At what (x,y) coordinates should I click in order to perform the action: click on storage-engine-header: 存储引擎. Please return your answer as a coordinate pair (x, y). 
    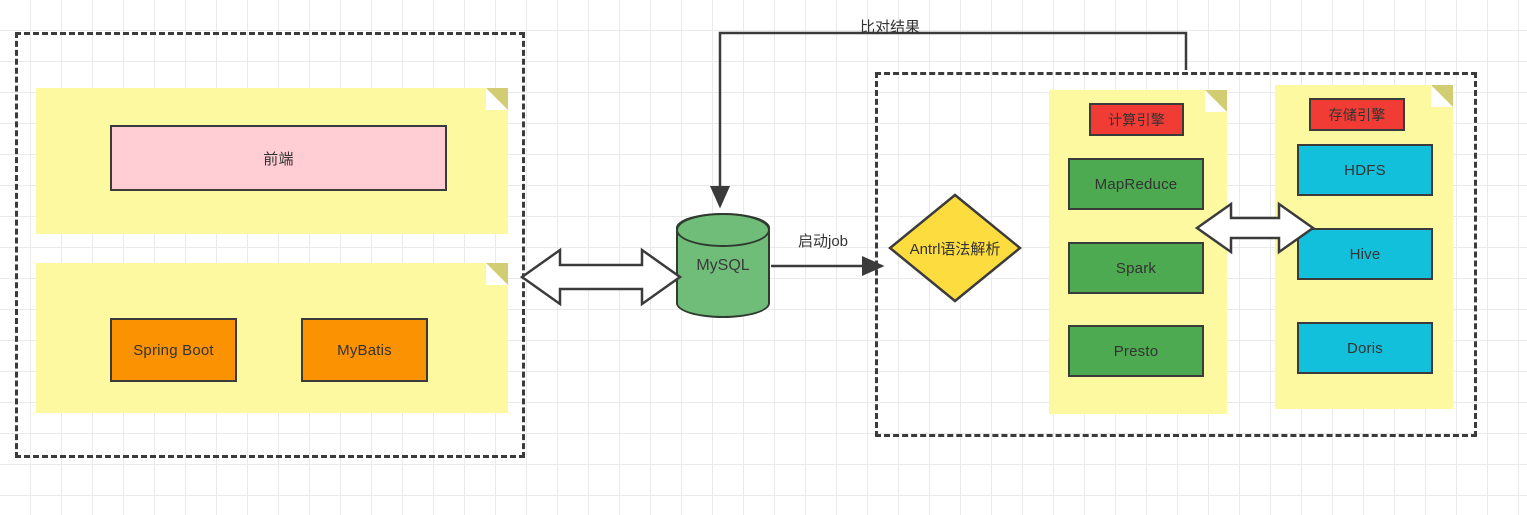
    Looking at the image, I should click on (1357, 114).